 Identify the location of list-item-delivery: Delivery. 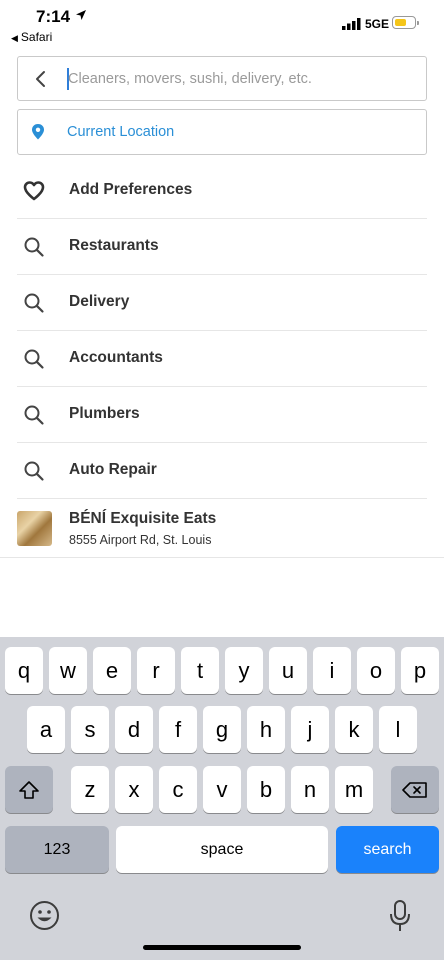
(222, 303).